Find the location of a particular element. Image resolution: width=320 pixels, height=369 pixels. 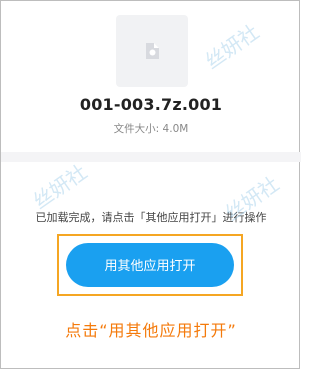

open-with-other-app-button: 用其他应用打开 is located at coordinates (150, 265).